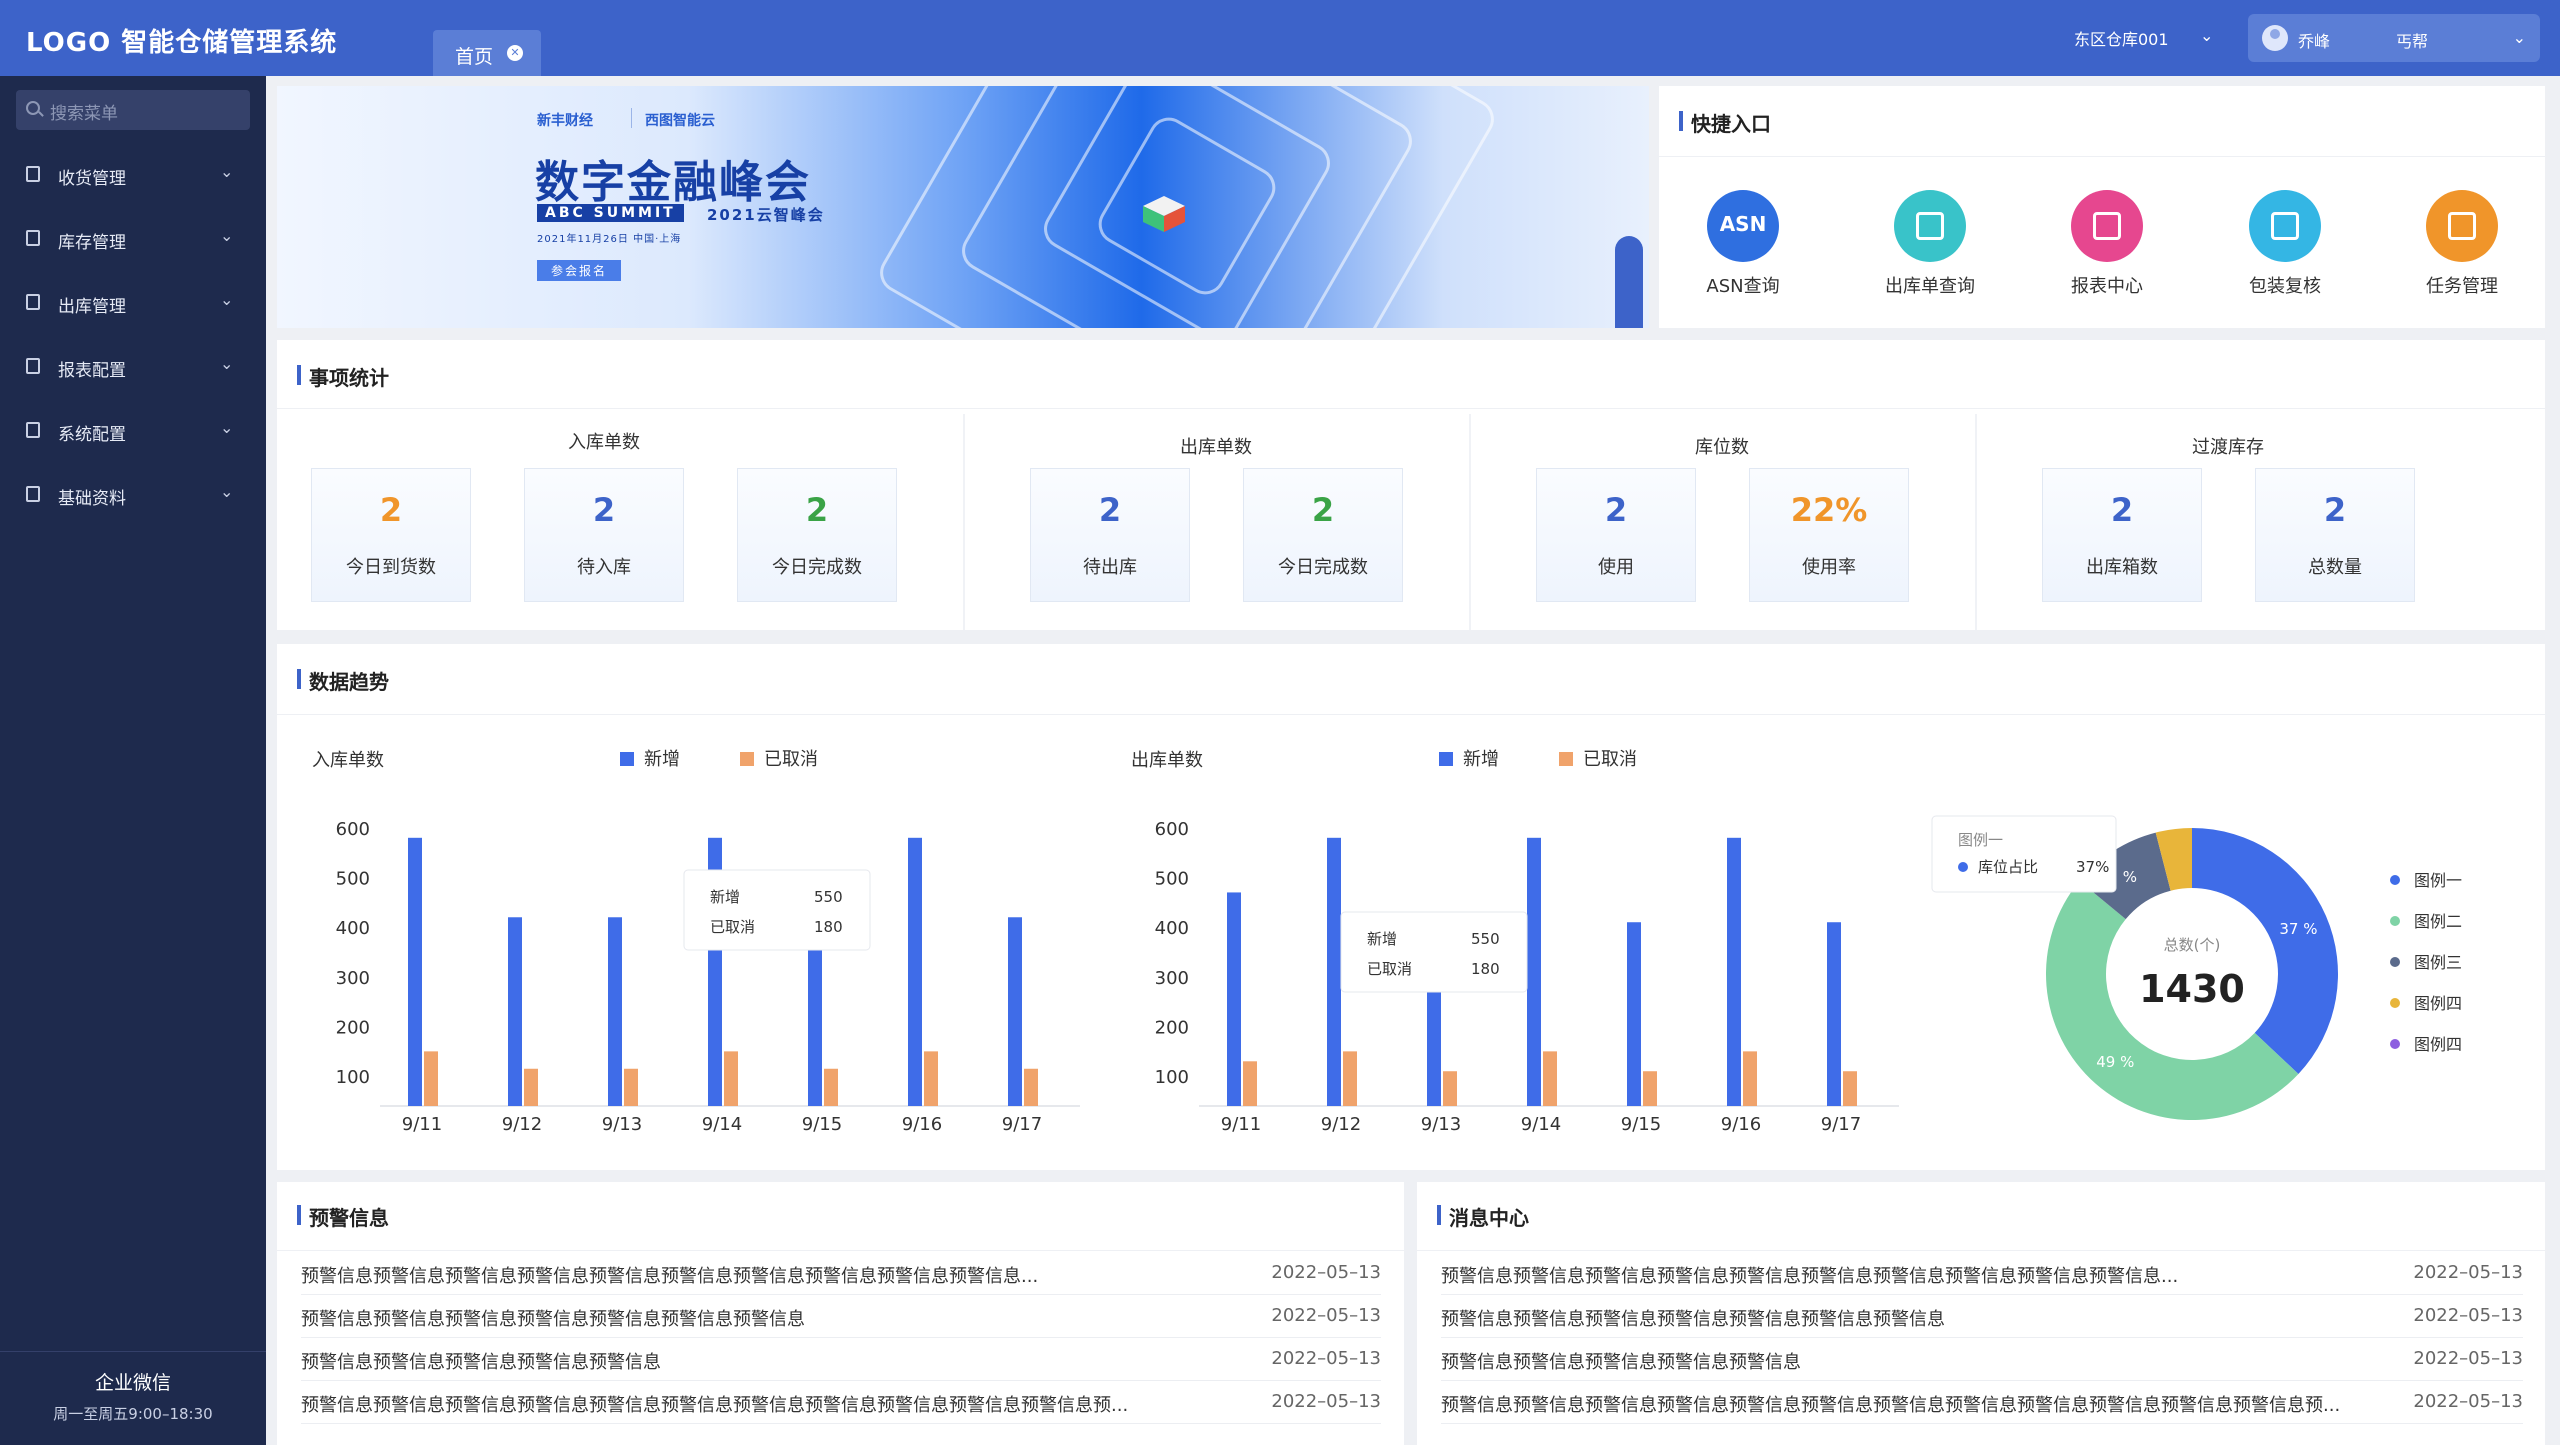 The height and width of the screenshot is (1445, 2560). Describe the element at coordinates (133, 240) in the screenshot. I see `sidebar-item-inventory: 库存管理 ⌄` at that location.